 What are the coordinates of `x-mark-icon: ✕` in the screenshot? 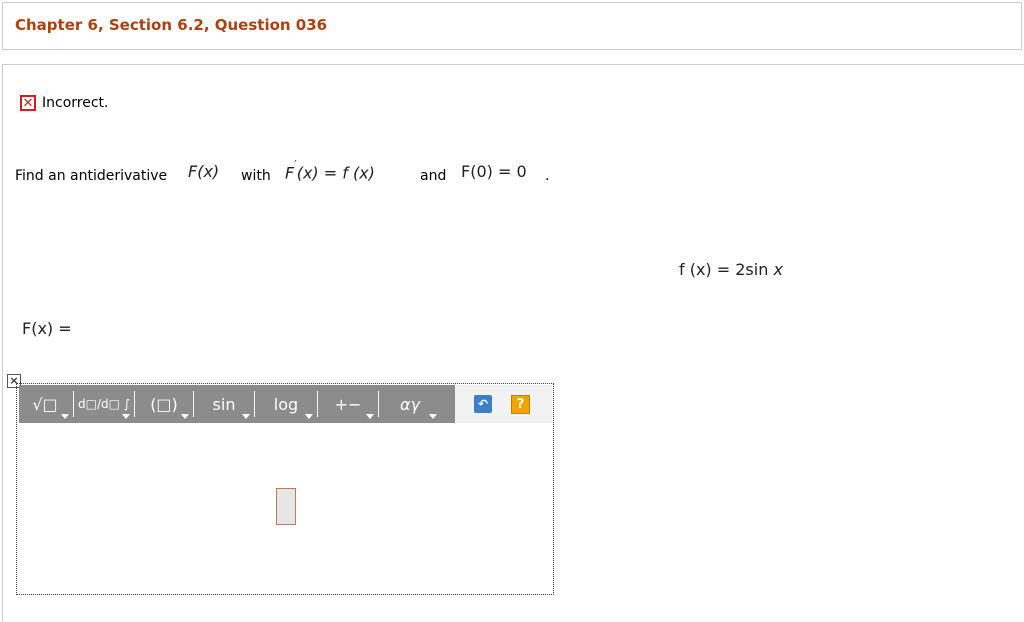 It's located at (28, 103).